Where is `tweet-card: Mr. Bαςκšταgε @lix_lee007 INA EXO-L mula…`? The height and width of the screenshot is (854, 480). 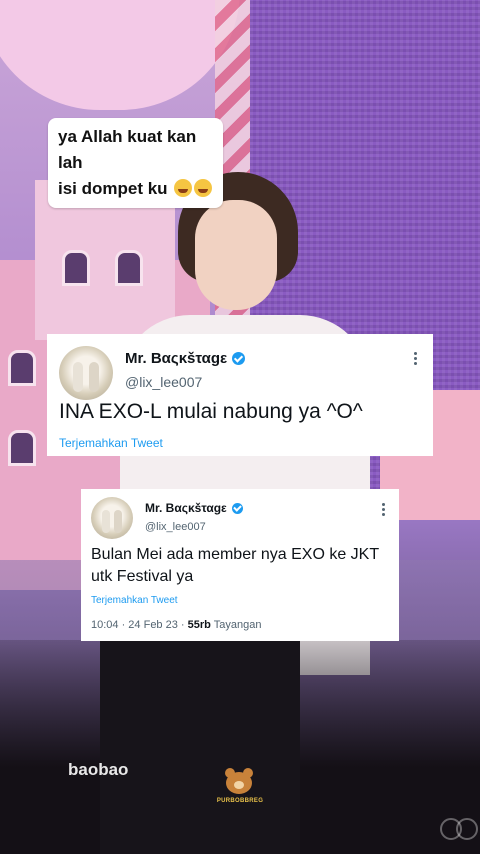 tweet-card: Mr. Bαςκšταgε @lix_lee007 INA EXO-L mula… is located at coordinates (240, 395).